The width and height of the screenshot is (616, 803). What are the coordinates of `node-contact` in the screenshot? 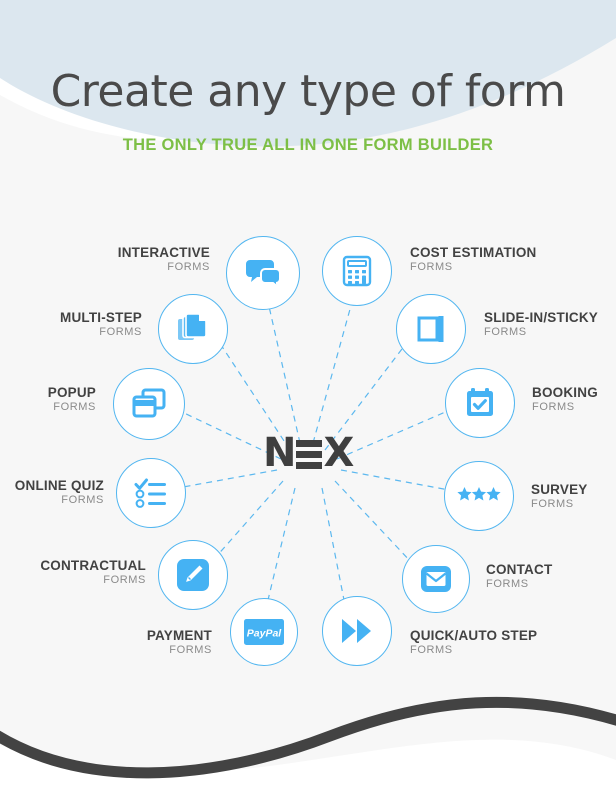 It's located at (436, 579).